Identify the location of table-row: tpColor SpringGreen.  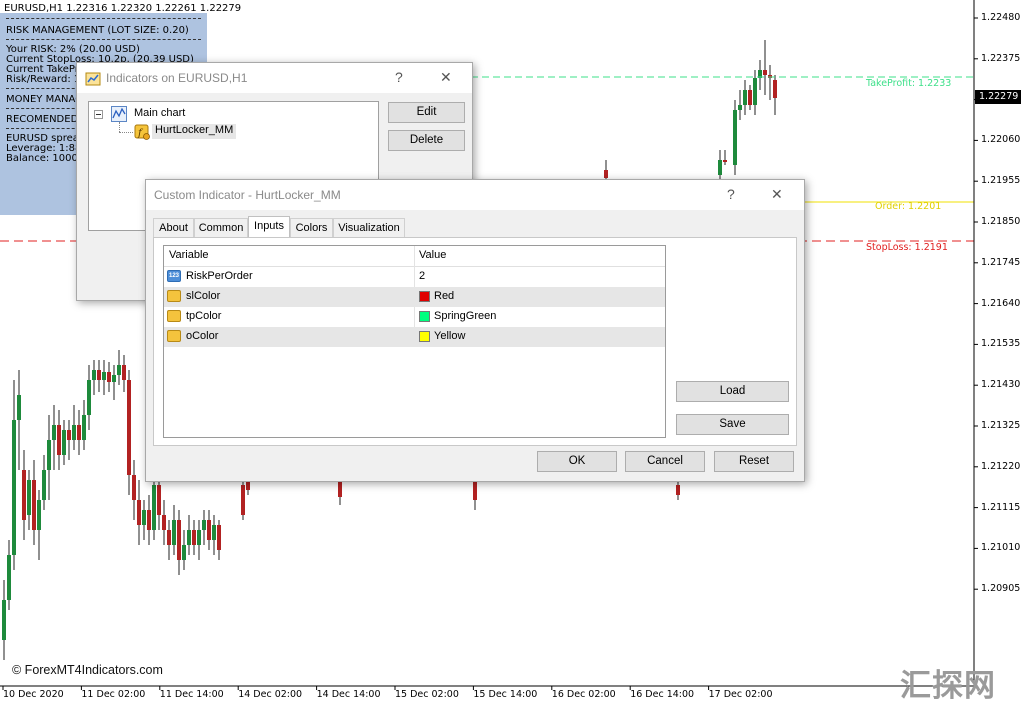
(414, 317).